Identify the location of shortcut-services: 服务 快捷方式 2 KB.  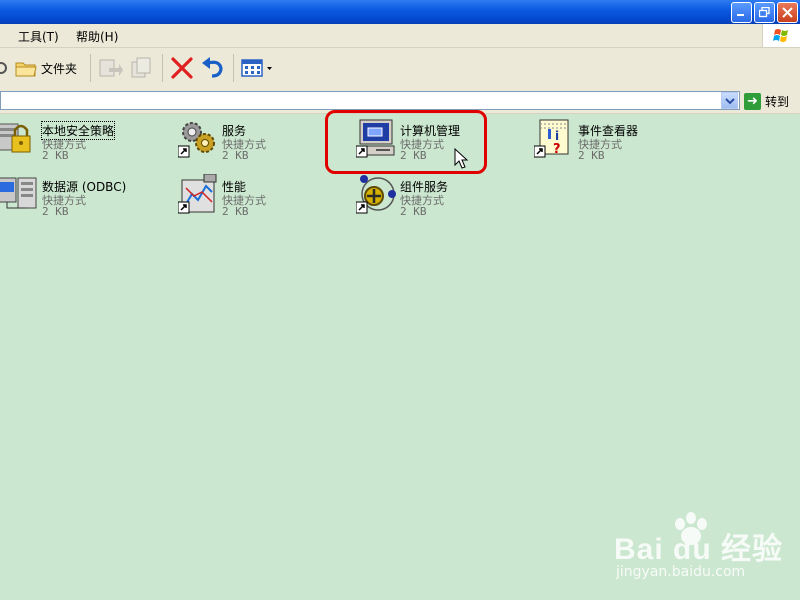
(263, 144).